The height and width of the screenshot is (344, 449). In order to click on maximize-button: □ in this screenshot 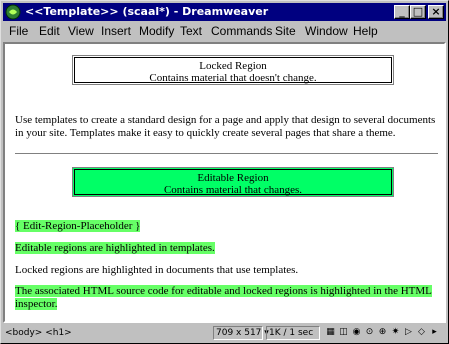, I will do `click(418, 12)`.